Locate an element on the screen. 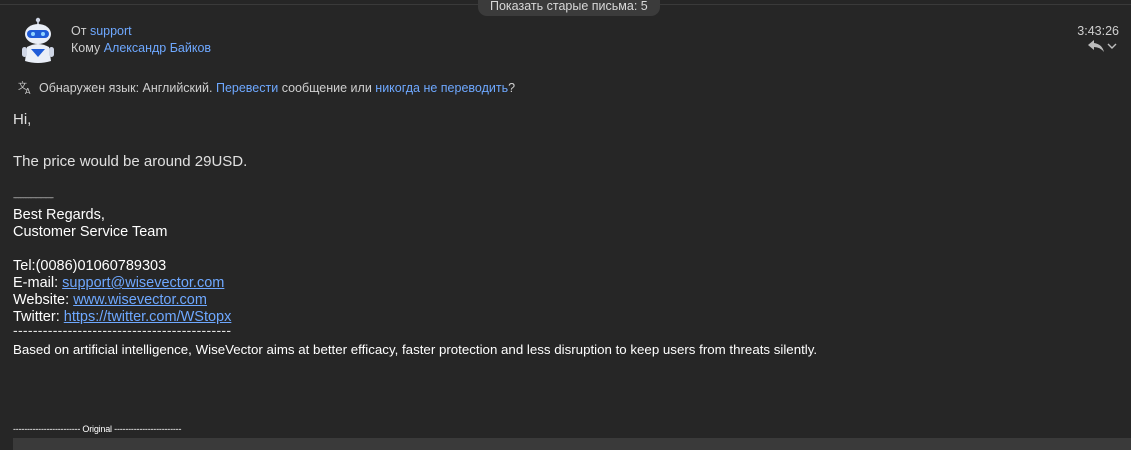 The height and width of the screenshot is (450, 1131). from-line: От support is located at coordinates (101, 31).